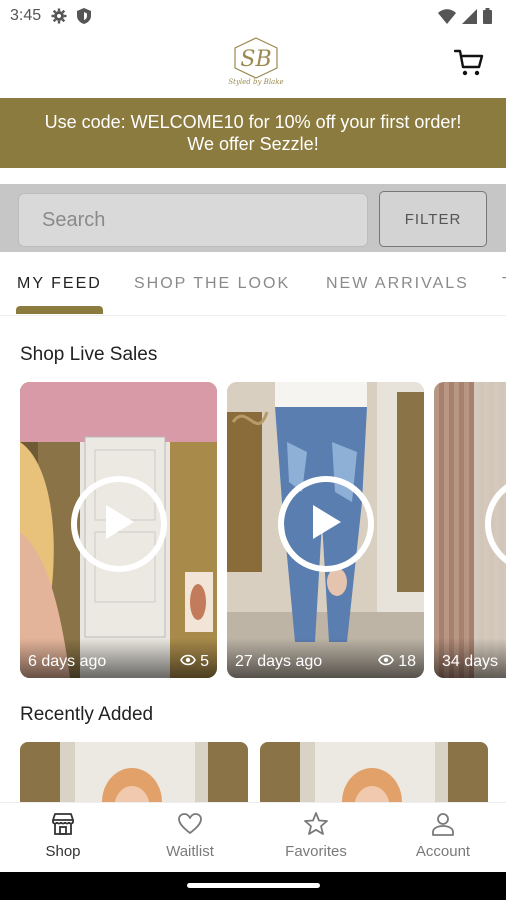 This screenshot has height=900, width=506. I want to click on nav-favorites: Favorites, so click(316, 835).